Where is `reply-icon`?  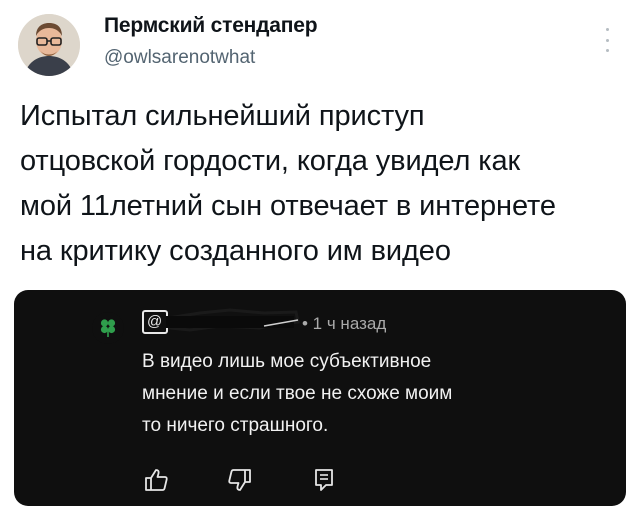 reply-icon is located at coordinates (324, 480).